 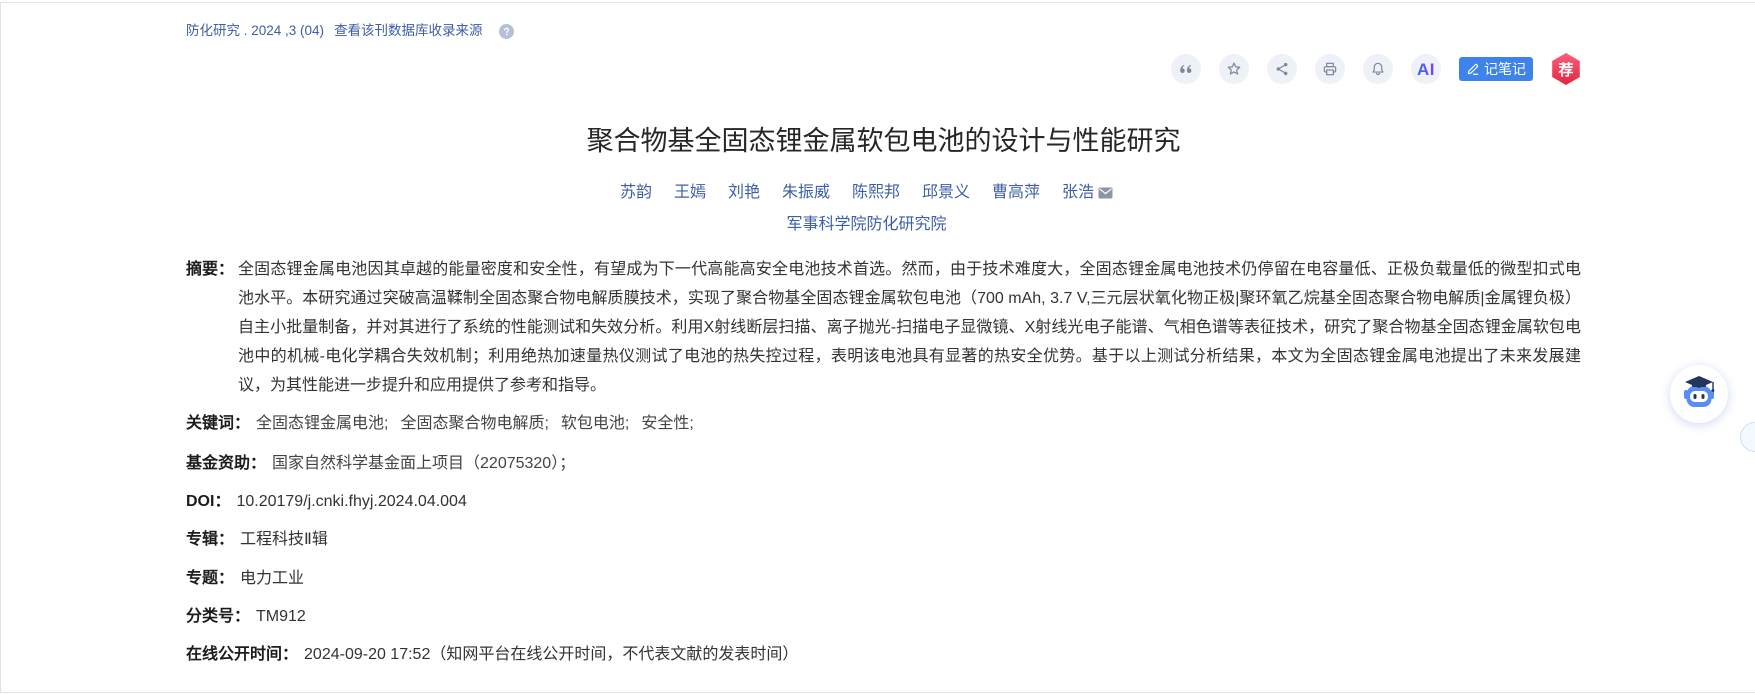 What do you see at coordinates (806, 193) in the screenshot?
I see `author-link: 朱振威` at bounding box center [806, 193].